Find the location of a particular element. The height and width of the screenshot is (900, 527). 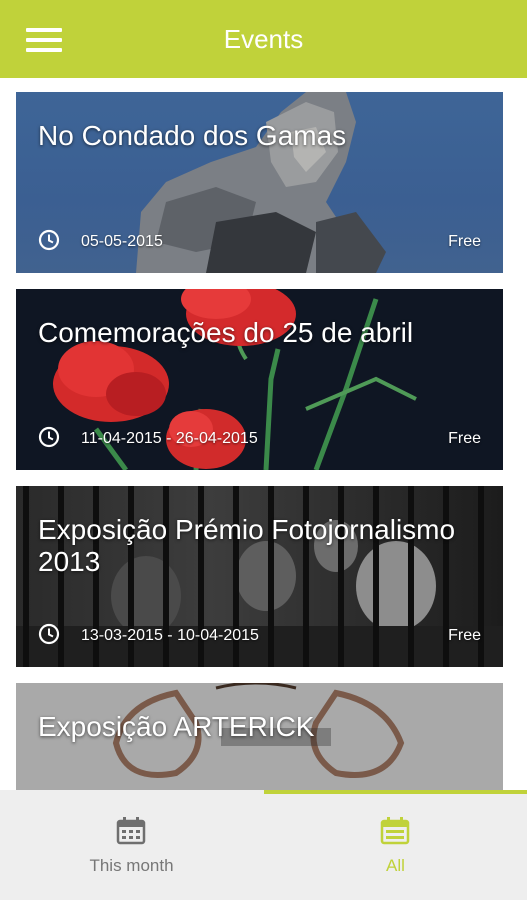

event-title: No Condado dos Gamas is located at coordinates (192, 135).